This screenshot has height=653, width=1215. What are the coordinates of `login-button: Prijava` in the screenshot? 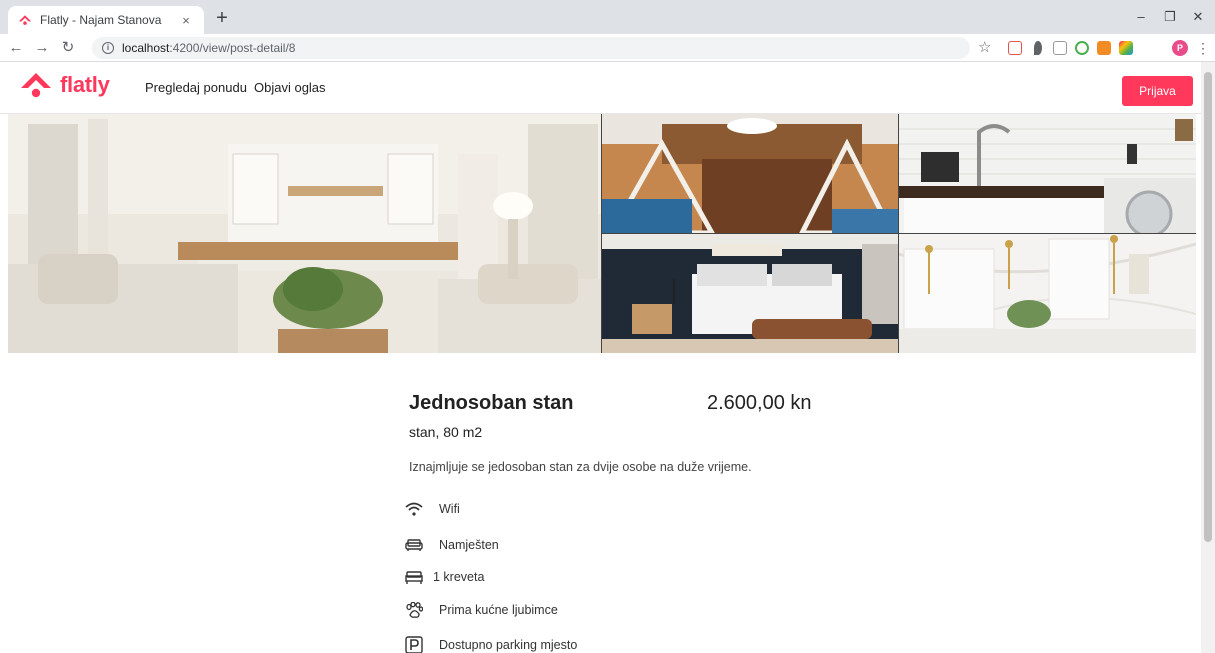 It's located at (1157, 91).